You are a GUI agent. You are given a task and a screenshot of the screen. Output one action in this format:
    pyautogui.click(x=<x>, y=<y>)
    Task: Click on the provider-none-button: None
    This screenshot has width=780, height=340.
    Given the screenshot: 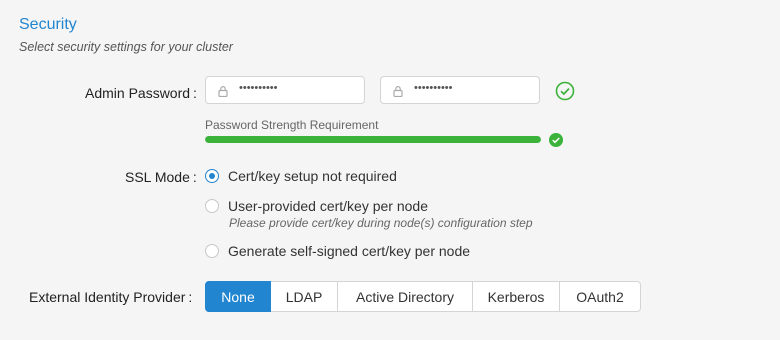 What is the action you would take?
    pyautogui.click(x=238, y=296)
    